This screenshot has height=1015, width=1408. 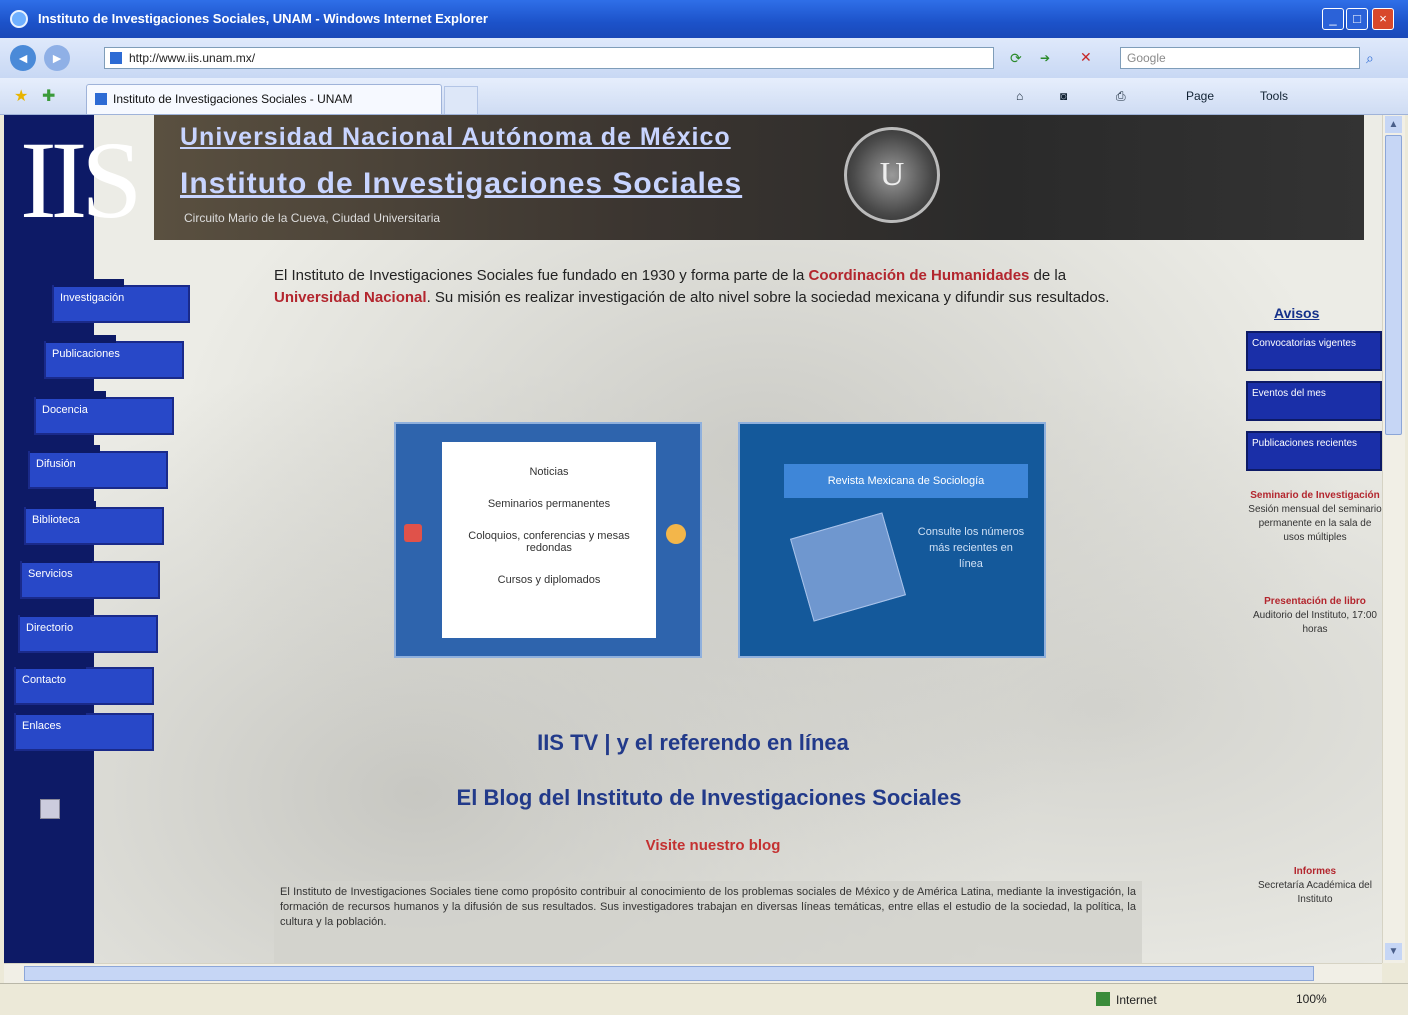 What do you see at coordinates (1019, 96) in the screenshot?
I see `home-icon: ⌂` at bounding box center [1019, 96].